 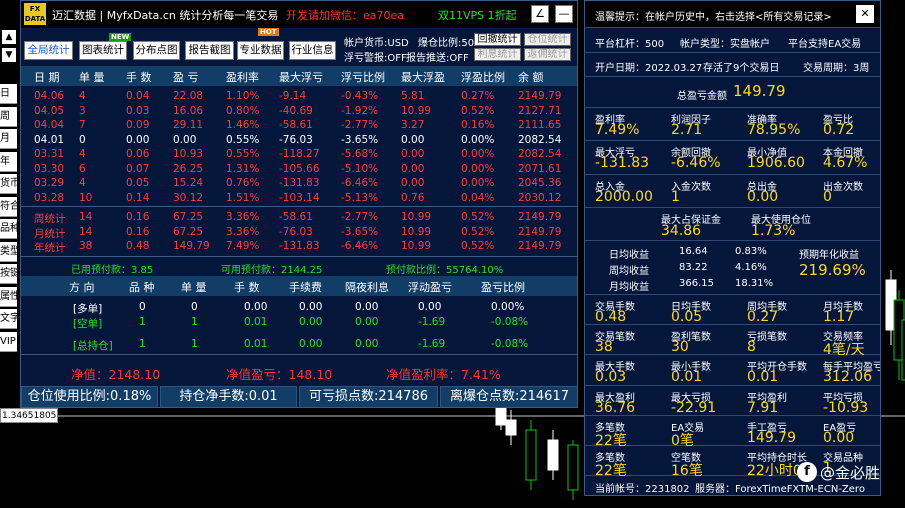 What do you see at coordinates (693, 267) in the screenshot?
I see `weekly-value: 83.22` at bounding box center [693, 267].